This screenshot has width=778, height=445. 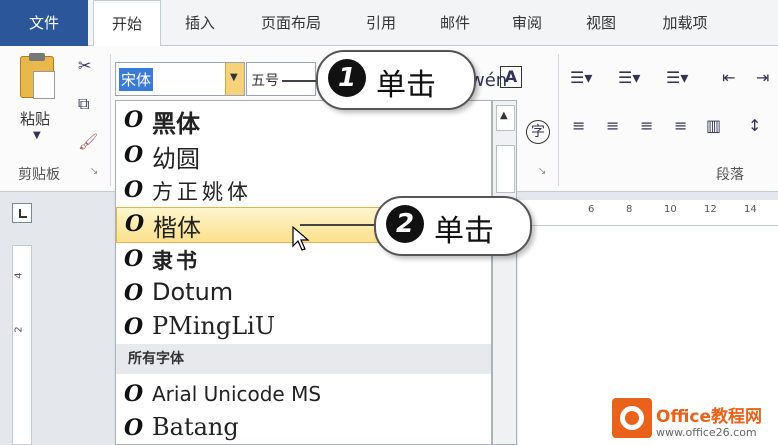 What do you see at coordinates (762, 77) in the screenshot?
I see `increase-indent-icon: ⇥` at bounding box center [762, 77].